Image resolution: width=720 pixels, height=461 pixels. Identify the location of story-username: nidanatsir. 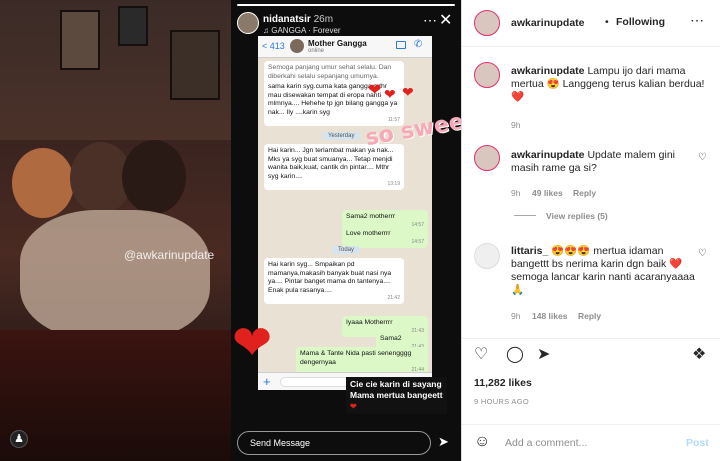
(287, 19).